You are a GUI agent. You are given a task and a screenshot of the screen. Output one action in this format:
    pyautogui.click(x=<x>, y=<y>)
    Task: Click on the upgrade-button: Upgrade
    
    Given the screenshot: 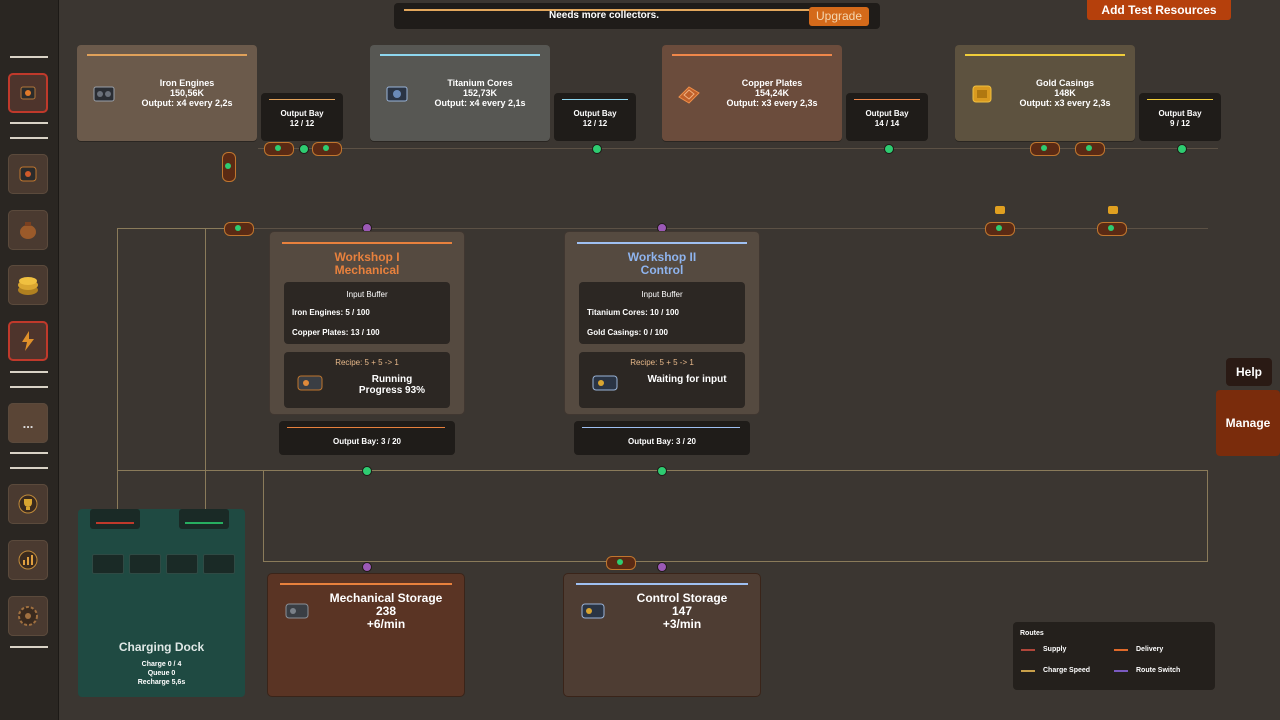 What is the action you would take?
    pyautogui.click(x=839, y=16)
    